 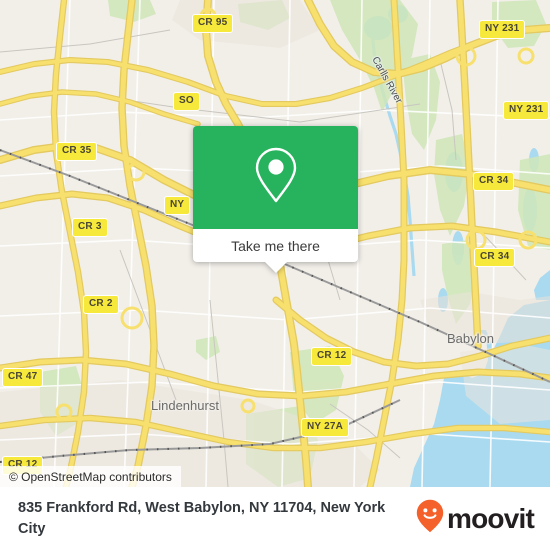 I want to click on road-shield: CR 3, so click(x=90, y=227).